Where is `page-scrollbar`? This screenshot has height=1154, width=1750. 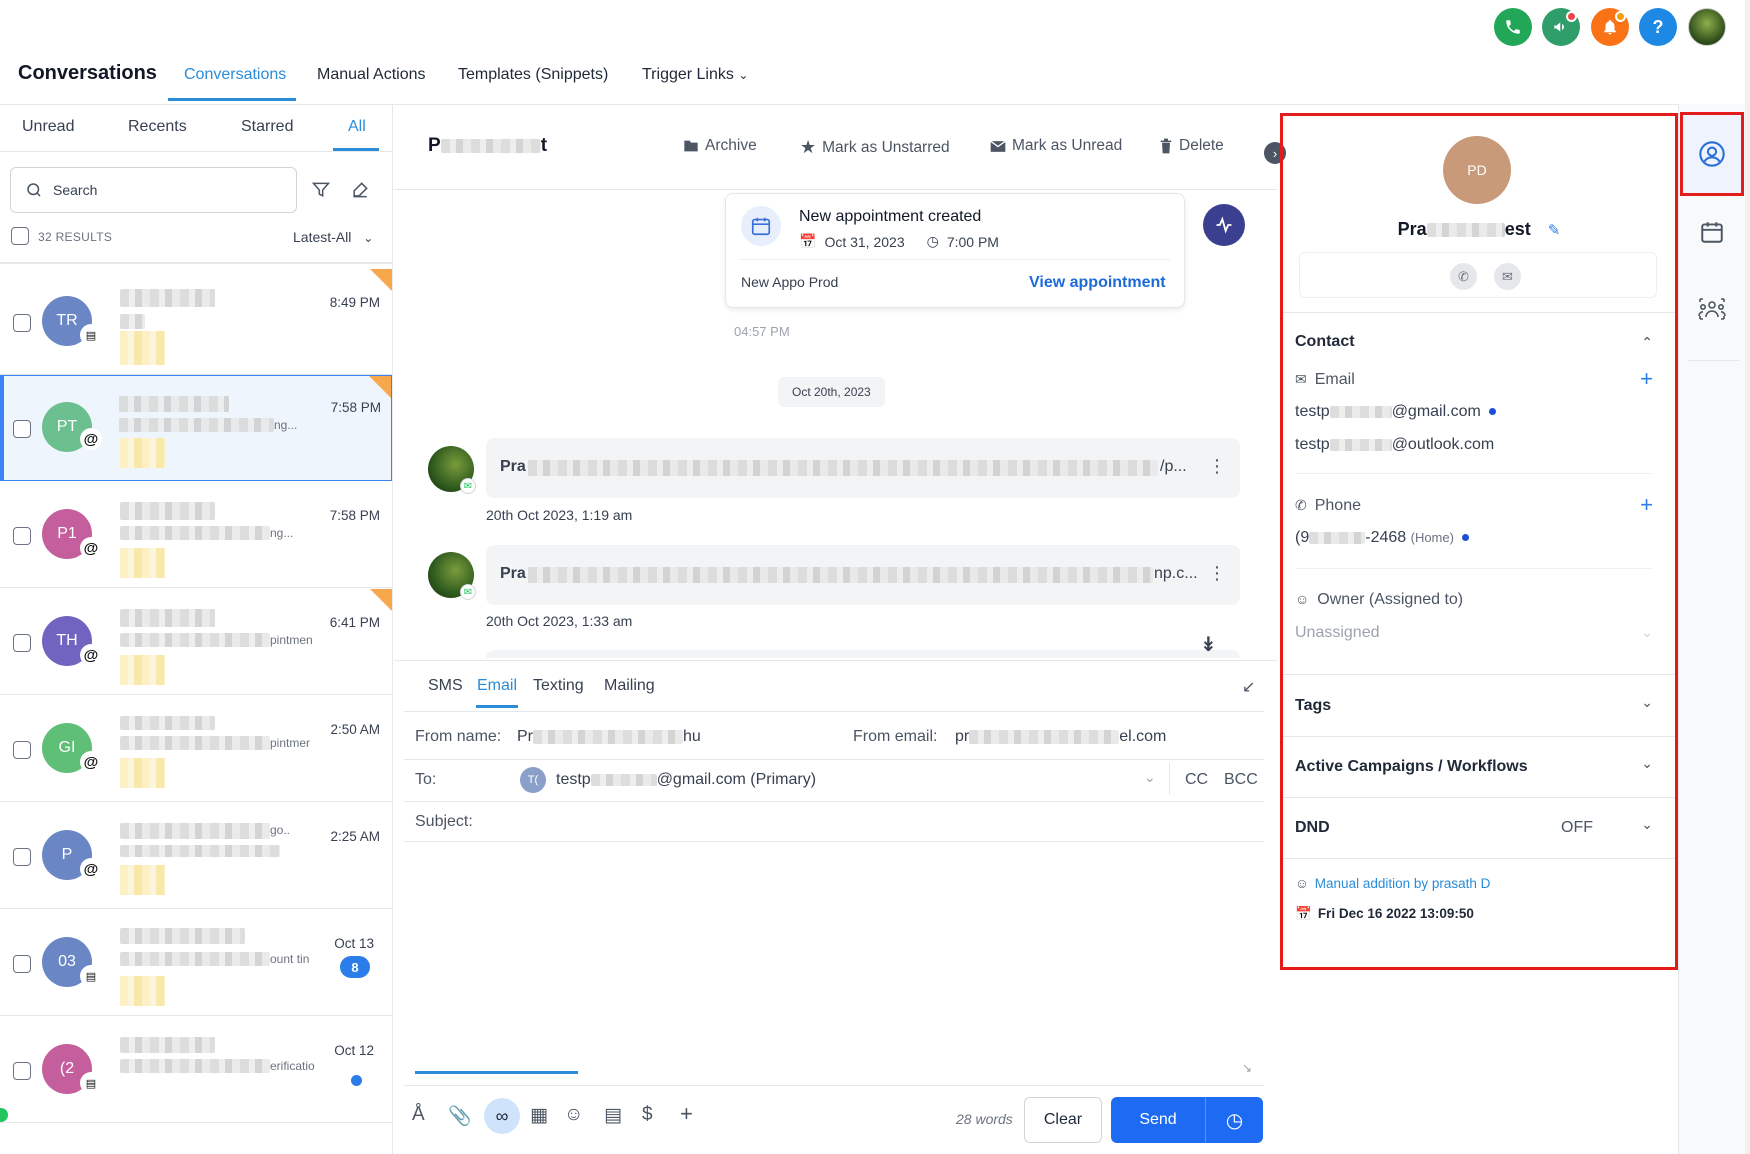 page-scrollbar is located at coordinates (1747, 577).